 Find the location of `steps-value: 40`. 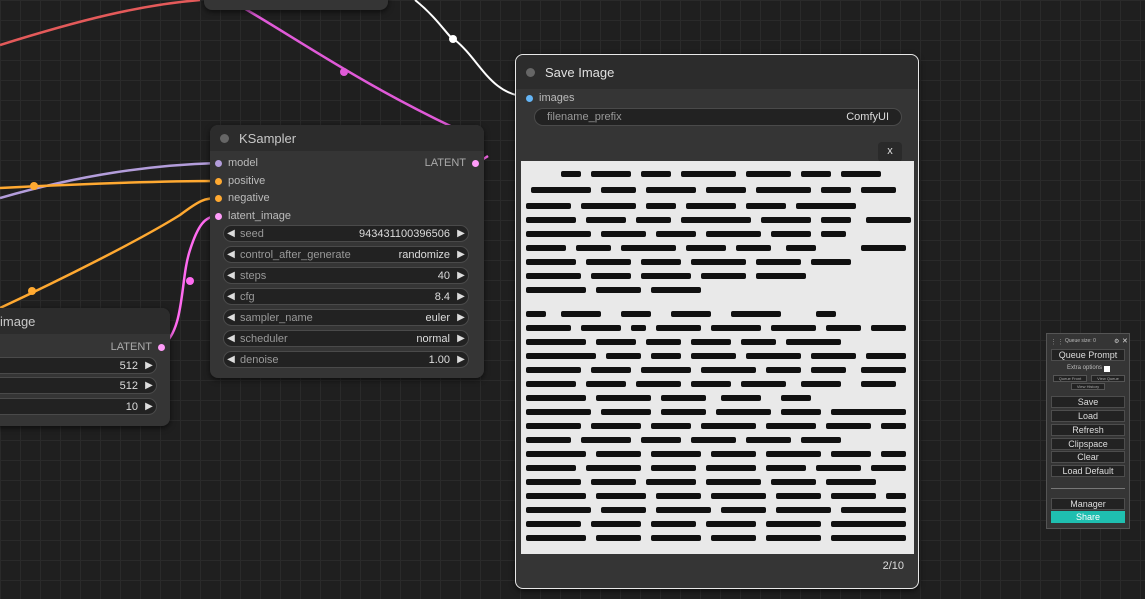

steps-value: 40 is located at coordinates (446, 276).